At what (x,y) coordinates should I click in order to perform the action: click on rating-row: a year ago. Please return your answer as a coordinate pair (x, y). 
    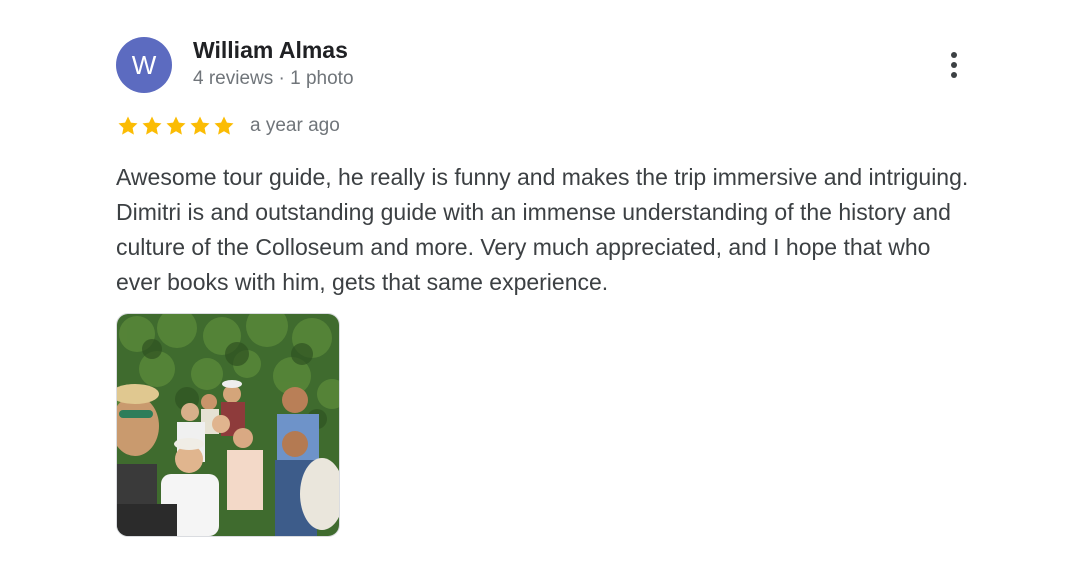
    Looking at the image, I should click on (228, 126).